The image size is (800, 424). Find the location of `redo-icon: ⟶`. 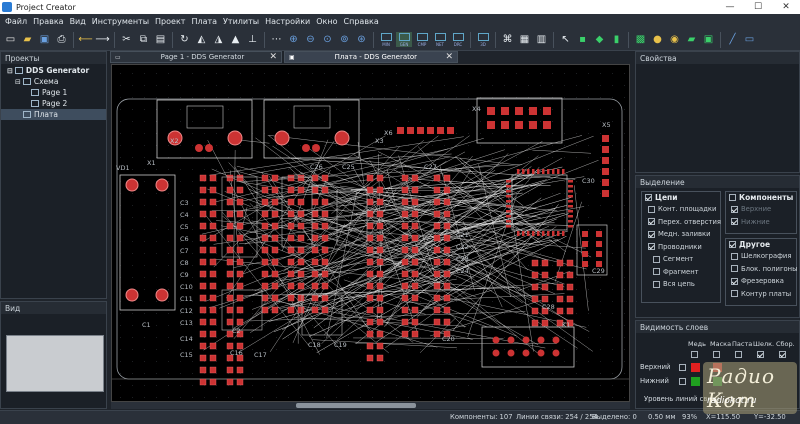

redo-icon: ⟶ is located at coordinates (102, 39).